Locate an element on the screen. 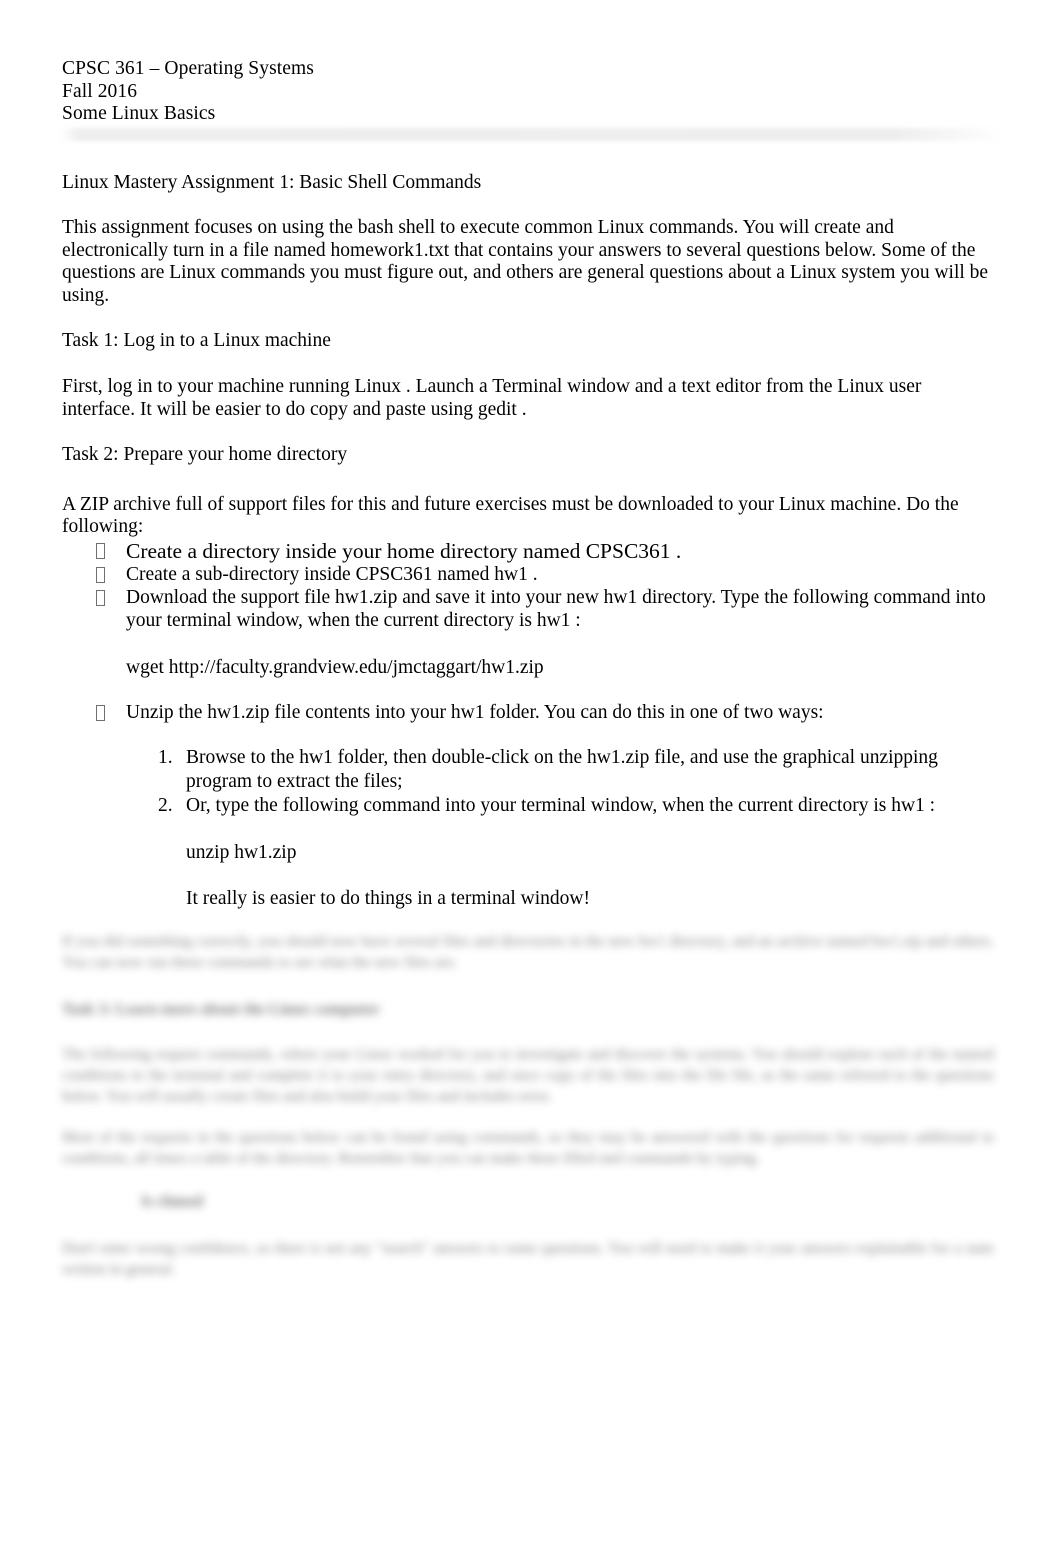 The width and height of the screenshot is (1062, 1561). unzip-command-line: unzip hw1.zip is located at coordinates (241, 853).